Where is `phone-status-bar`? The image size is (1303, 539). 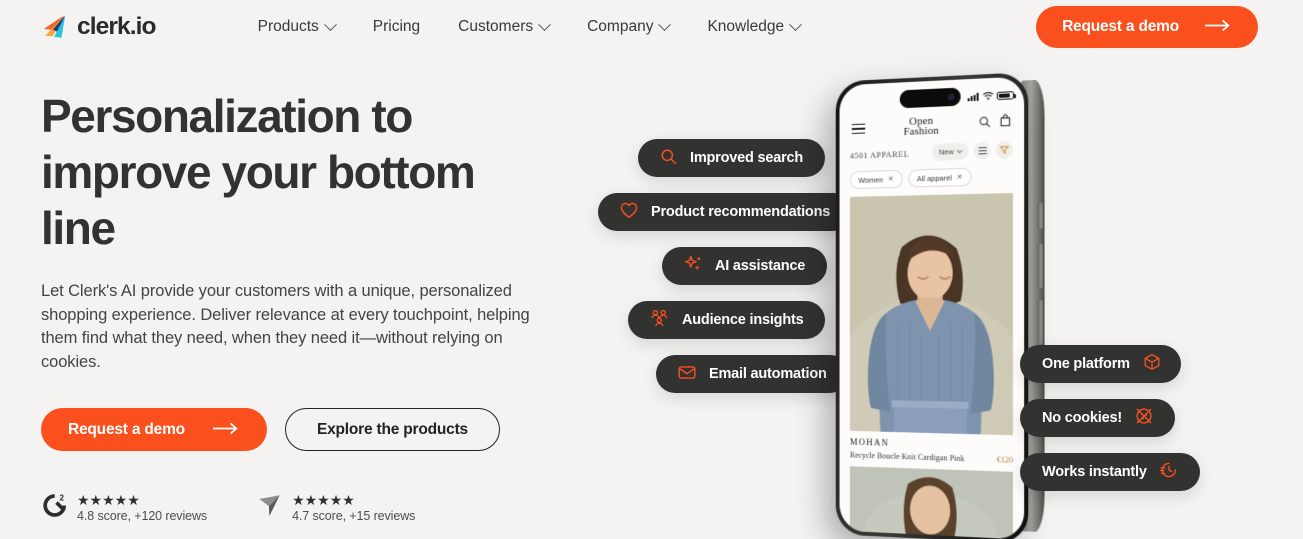 phone-status-bar is located at coordinates (990, 96).